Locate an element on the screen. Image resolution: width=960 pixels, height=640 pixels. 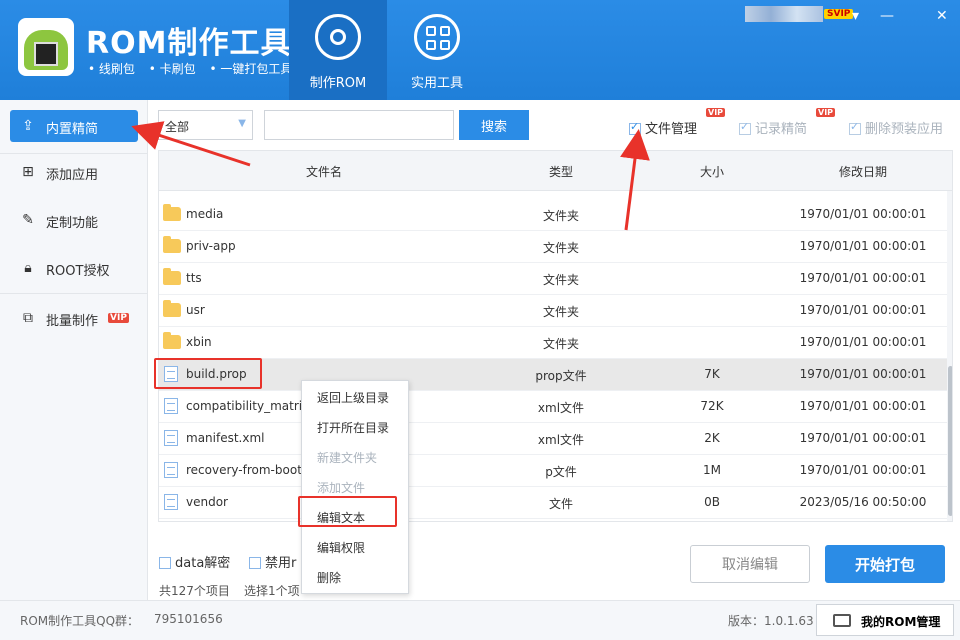
sidebar-item-builtin-slim: ⇪ 内置精简 is located at coordinates (74, 126).